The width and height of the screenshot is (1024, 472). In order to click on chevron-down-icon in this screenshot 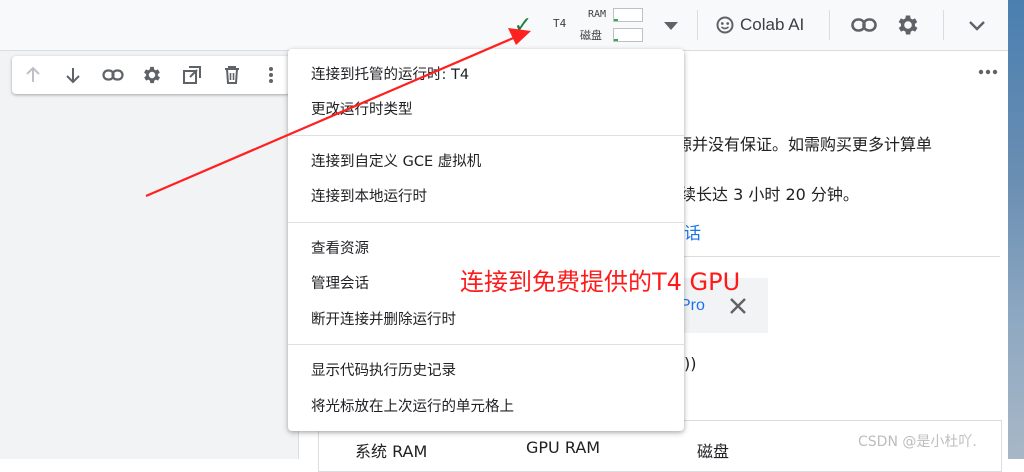, I will do `click(977, 26)`.